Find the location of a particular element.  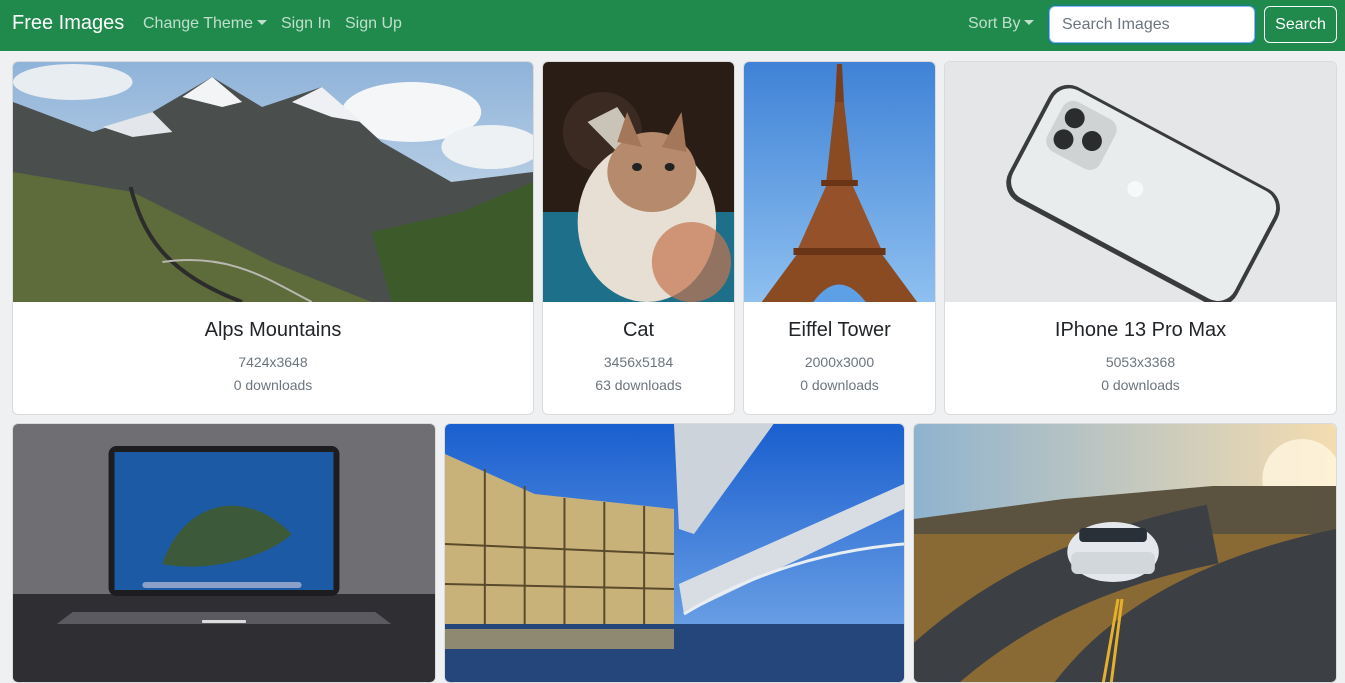

card-body: Cat 3456x5184 63 downloads is located at coordinates (638, 347).